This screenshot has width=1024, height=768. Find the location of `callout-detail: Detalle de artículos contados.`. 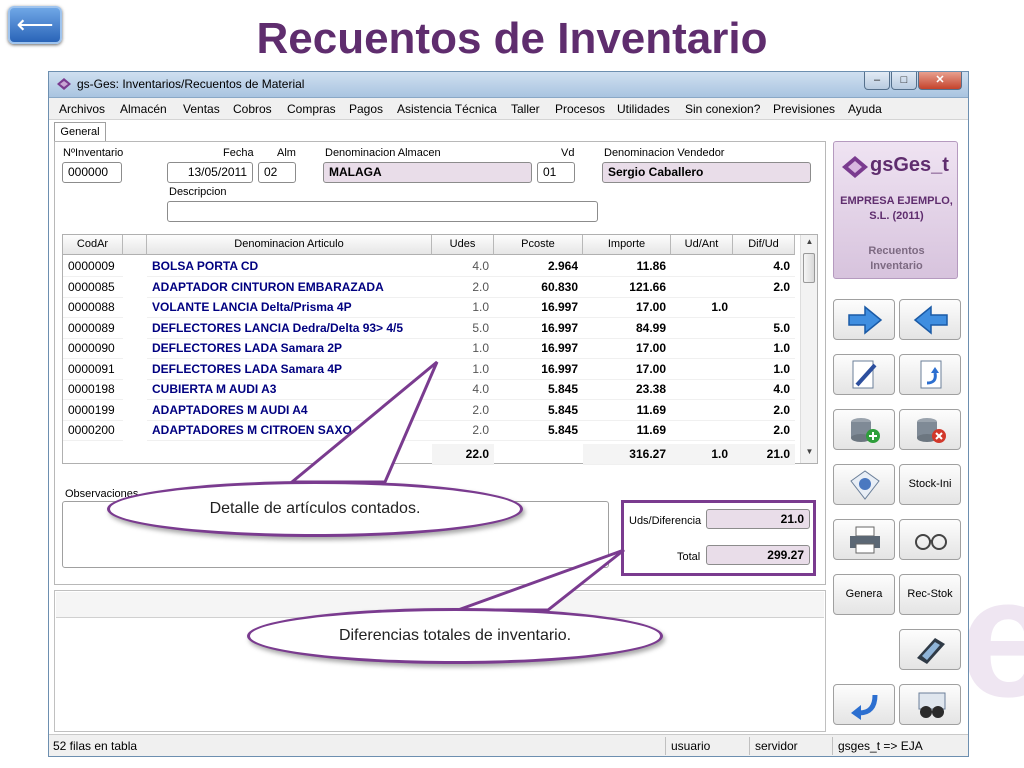

callout-detail: Detalle de artículos contados. is located at coordinates (315, 509).